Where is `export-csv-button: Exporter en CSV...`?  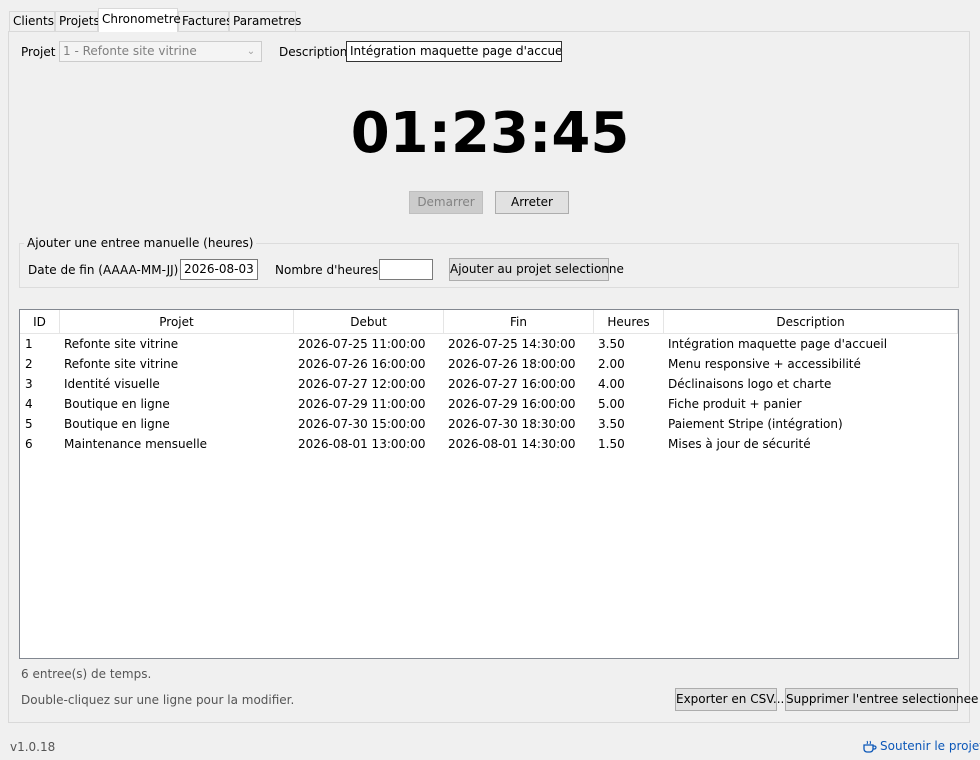 export-csv-button: Exporter en CSV... is located at coordinates (729, 699).